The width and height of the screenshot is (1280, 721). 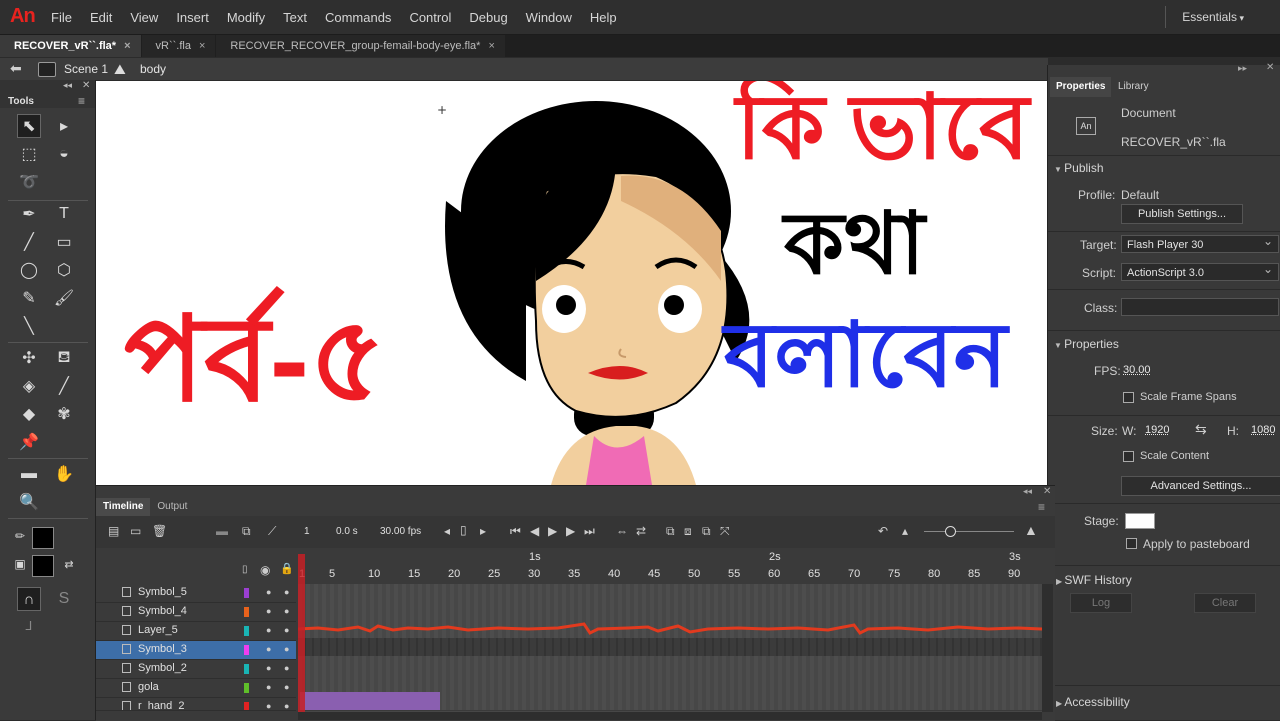 I want to click on tween-span, so click(x=370, y=701).